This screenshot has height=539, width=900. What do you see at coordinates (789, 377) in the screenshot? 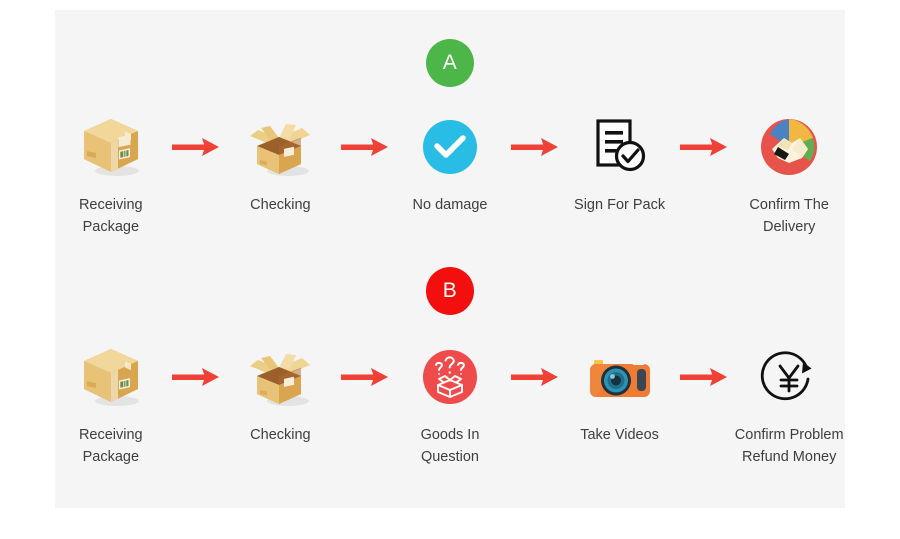
I see `refund-yen-icon` at bounding box center [789, 377].